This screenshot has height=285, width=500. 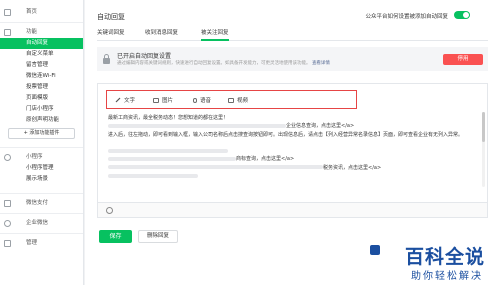 I want to click on editor-footer, so click(x=292, y=209).